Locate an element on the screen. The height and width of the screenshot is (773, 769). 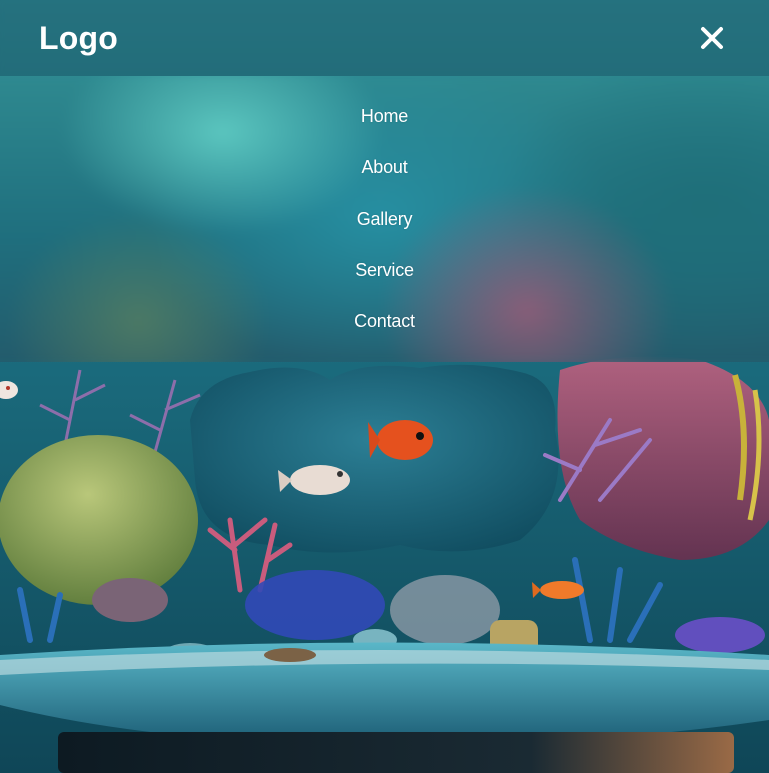
close-icon-glyph is located at coordinates (712, 38).